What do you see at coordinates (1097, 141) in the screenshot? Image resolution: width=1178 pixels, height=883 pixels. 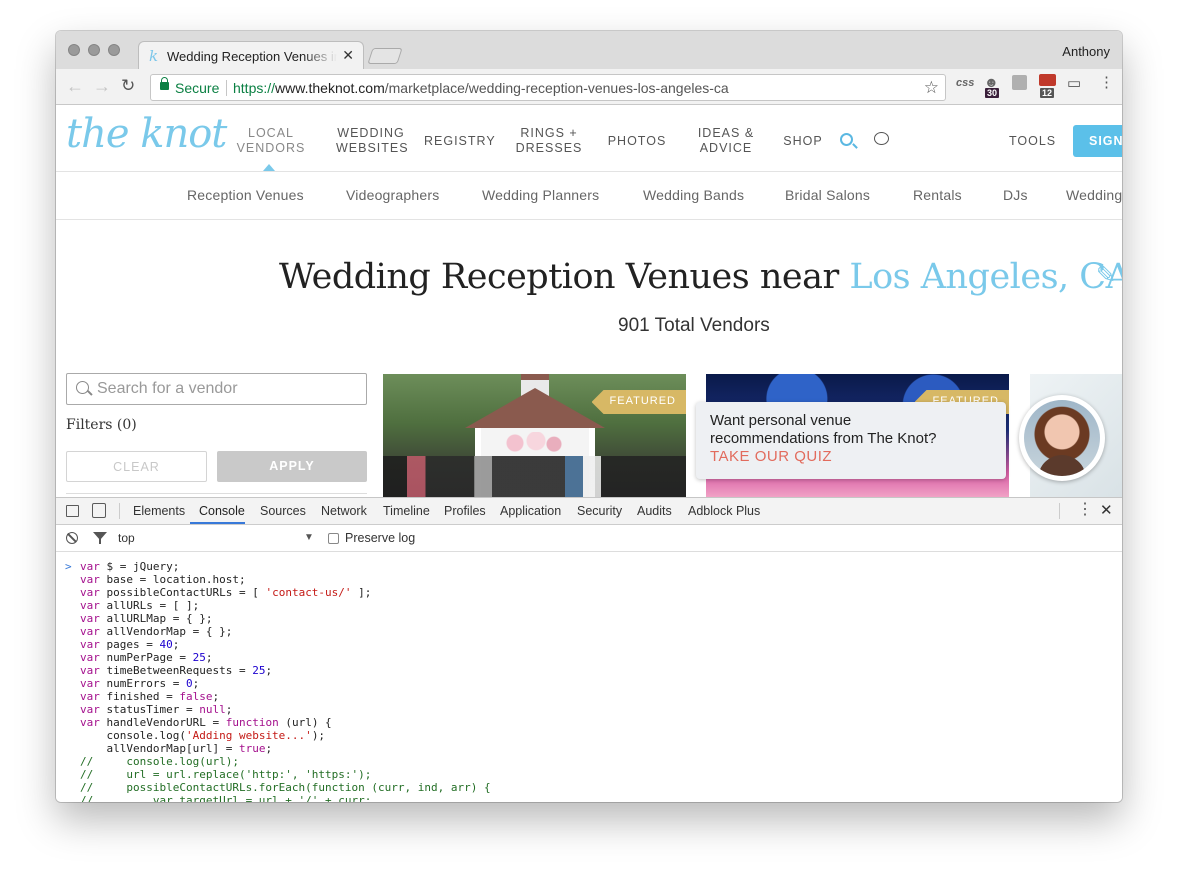 I see `sign-up-button: SIGN` at bounding box center [1097, 141].